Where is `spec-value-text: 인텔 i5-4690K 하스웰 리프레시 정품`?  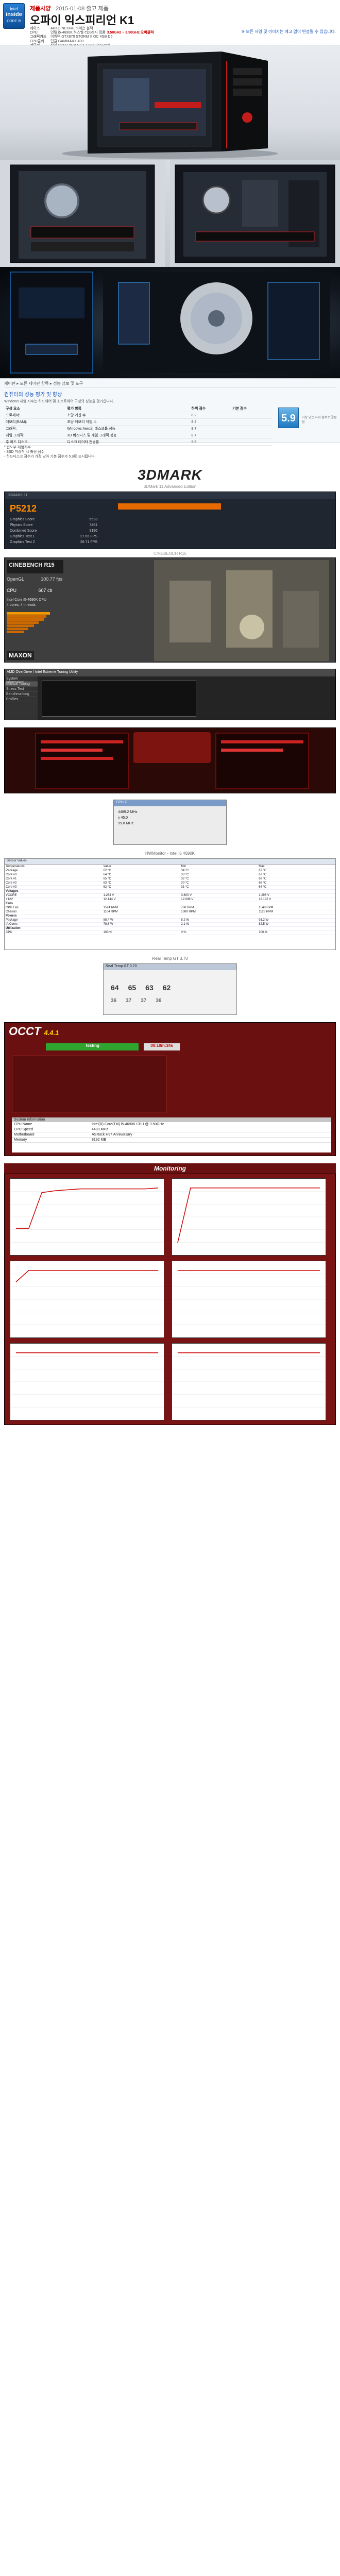
spec-value-text: 인텔 i5-4690K 하스웰 리프레시 정품 is located at coordinates (78, 33).